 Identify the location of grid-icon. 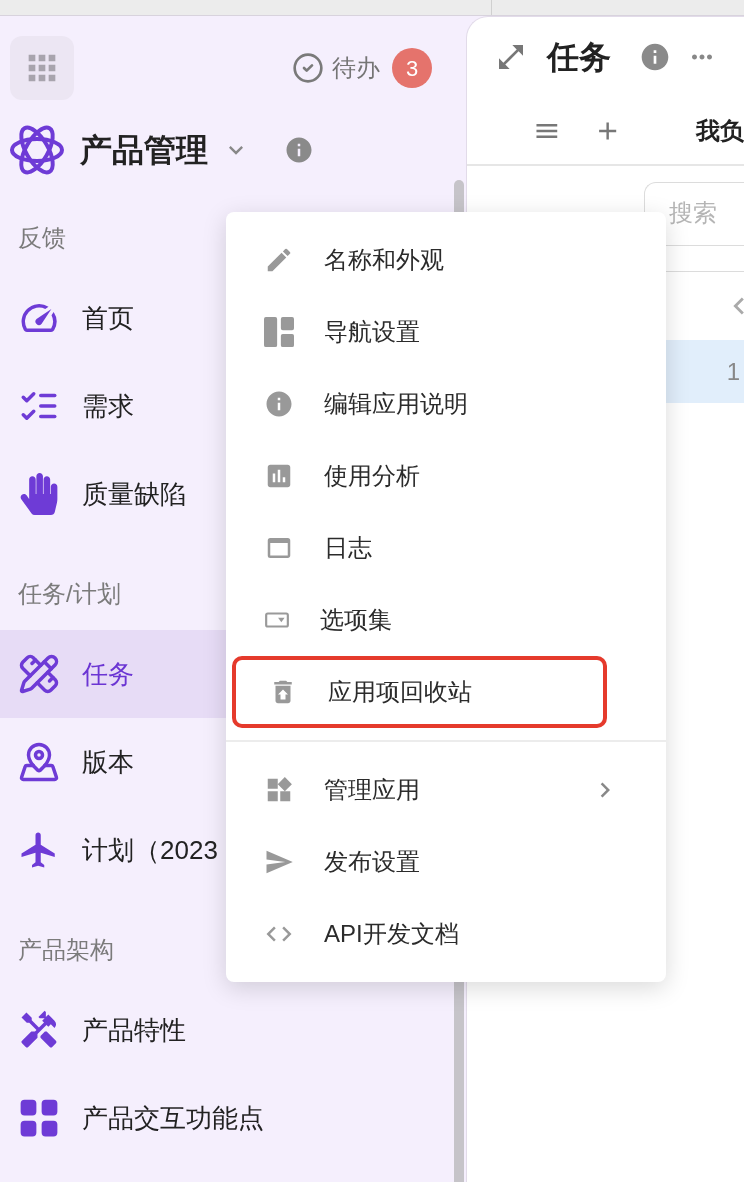
(39, 1118).